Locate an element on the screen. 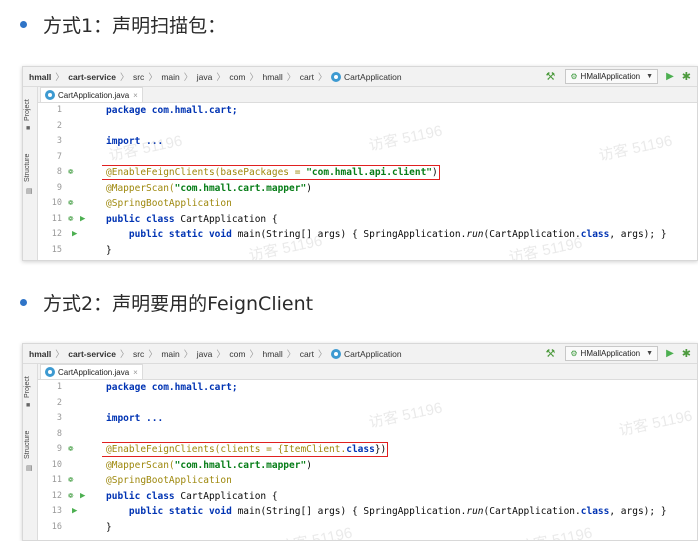  code-line: 11 ❁ ▶ public class CartApplication { is located at coordinates (367, 219).